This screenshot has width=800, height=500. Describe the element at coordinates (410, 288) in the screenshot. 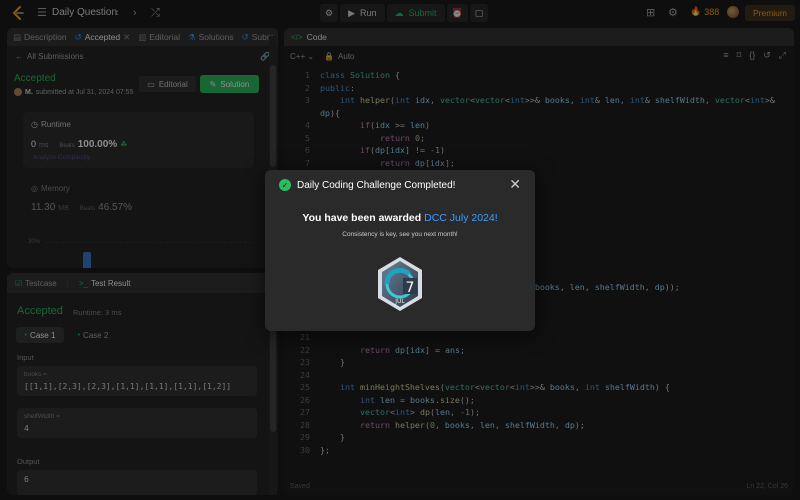

I see `badge-number: 7` at that location.